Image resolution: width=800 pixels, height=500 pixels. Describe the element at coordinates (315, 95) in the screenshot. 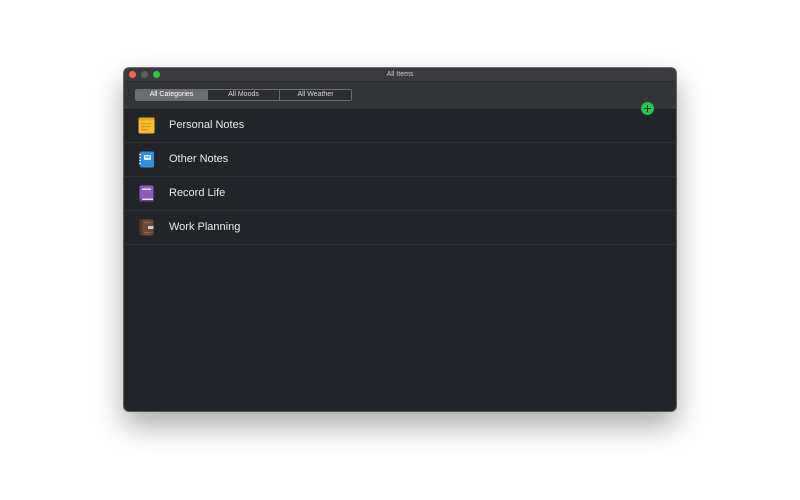

I see `segment-all-weather: All Weather` at that location.